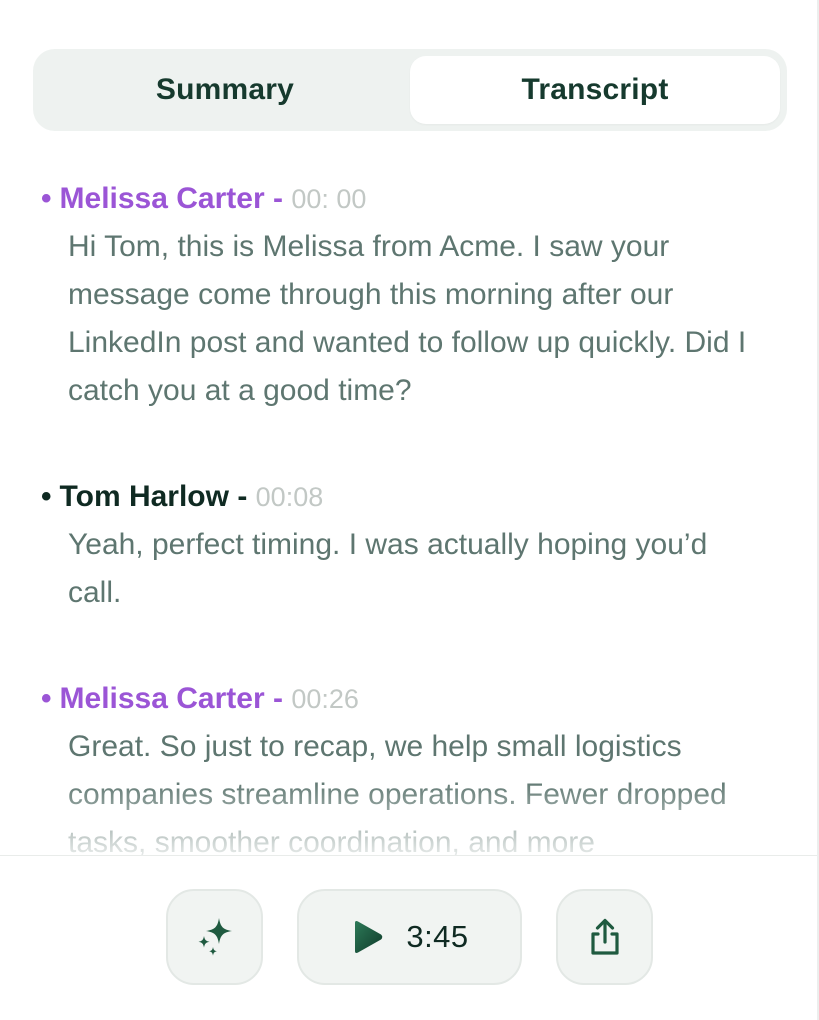 Image resolution: width=819 pixels, height=1020 pixels. What do you see at coordinates (144, 496) in the screenshot?
I see `speaker-name: Tom Harlow` at bounding box center [144, 496].